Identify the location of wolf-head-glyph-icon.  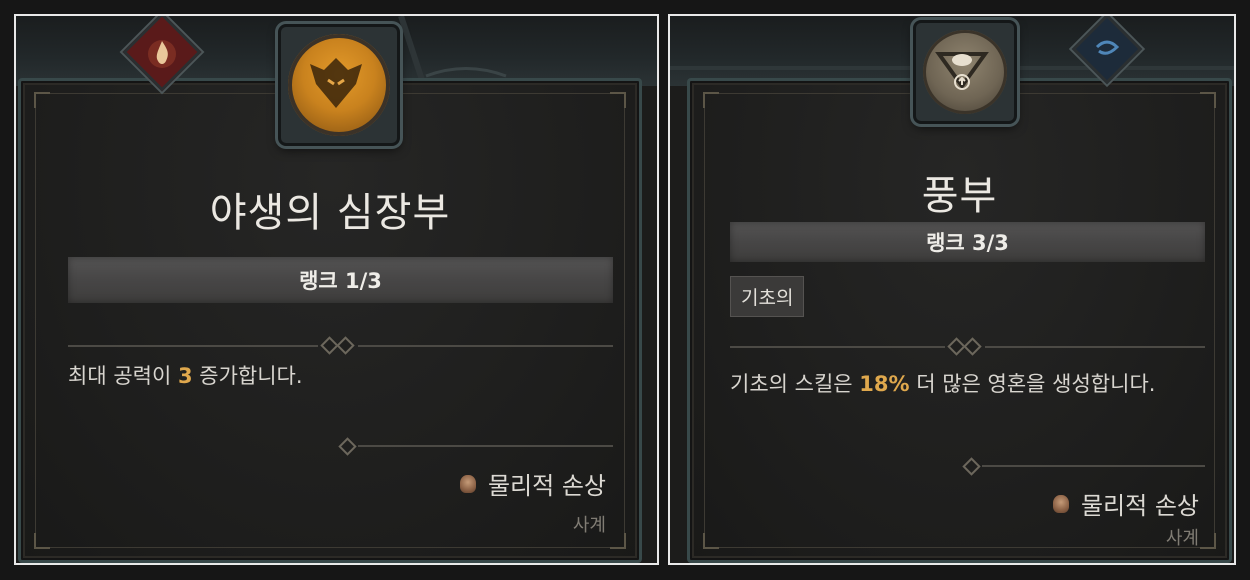
(336, 83).